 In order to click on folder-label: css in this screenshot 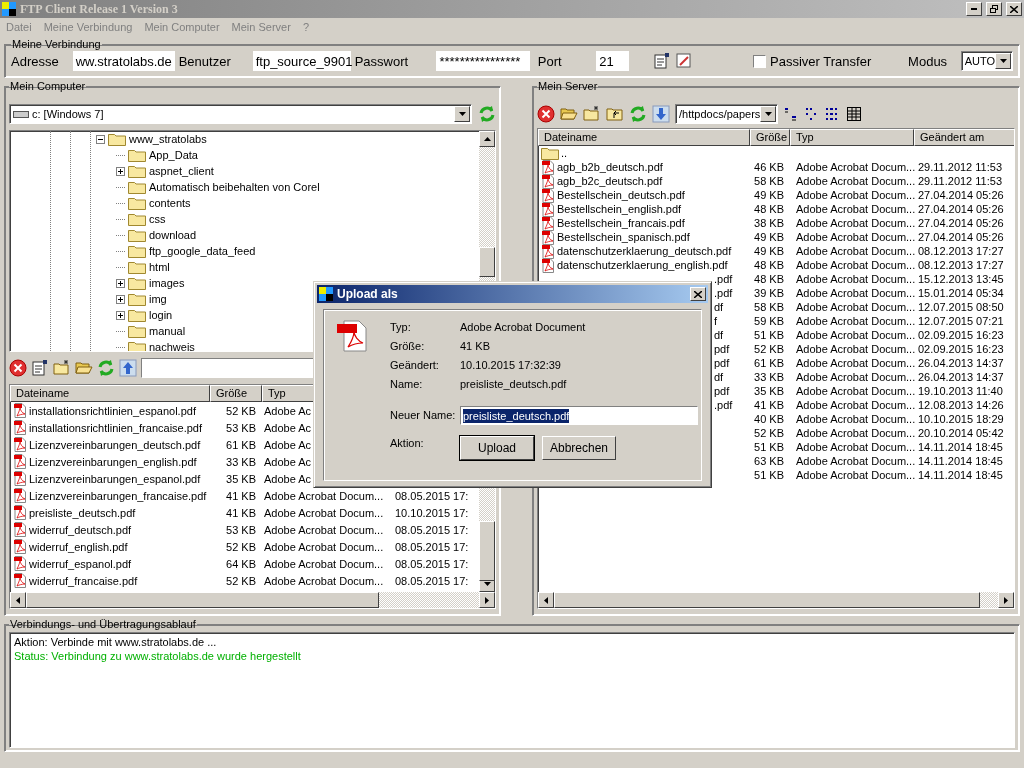, I will do `click(157, 219)`.